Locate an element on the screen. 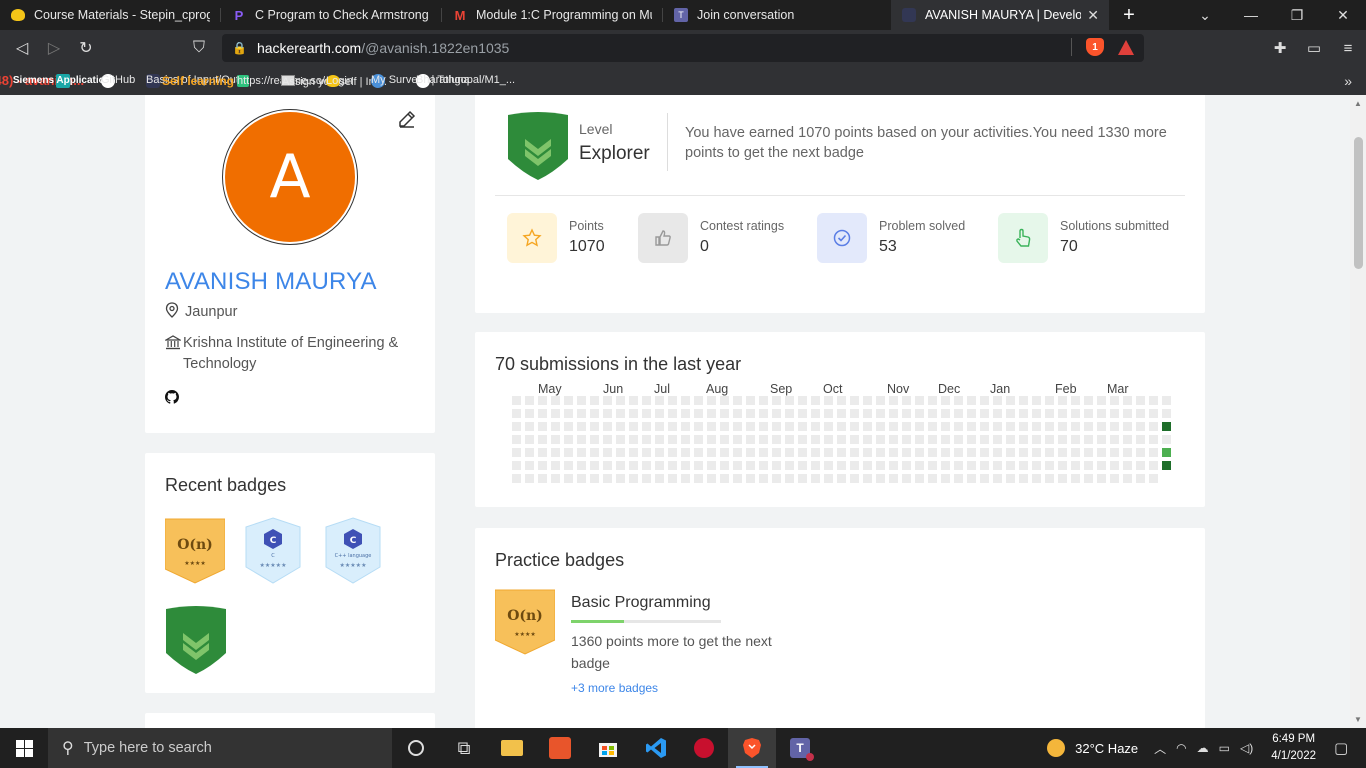 The image size is (1366, 768). wifi-icon: ◠ is located at coordinates (1181, 748).